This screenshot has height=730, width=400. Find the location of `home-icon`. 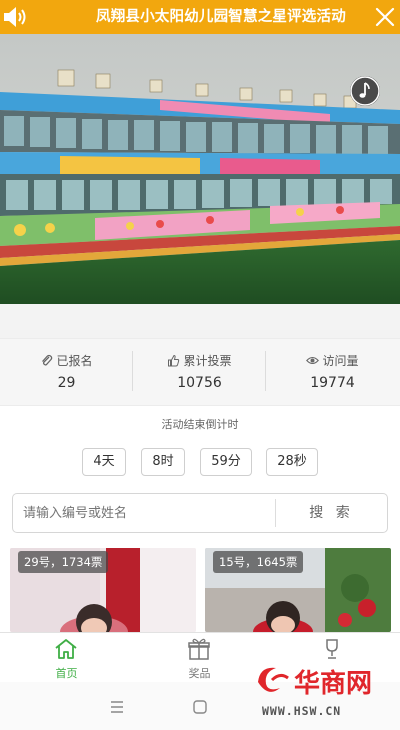

home-icon is located at coordinates (66, 649).